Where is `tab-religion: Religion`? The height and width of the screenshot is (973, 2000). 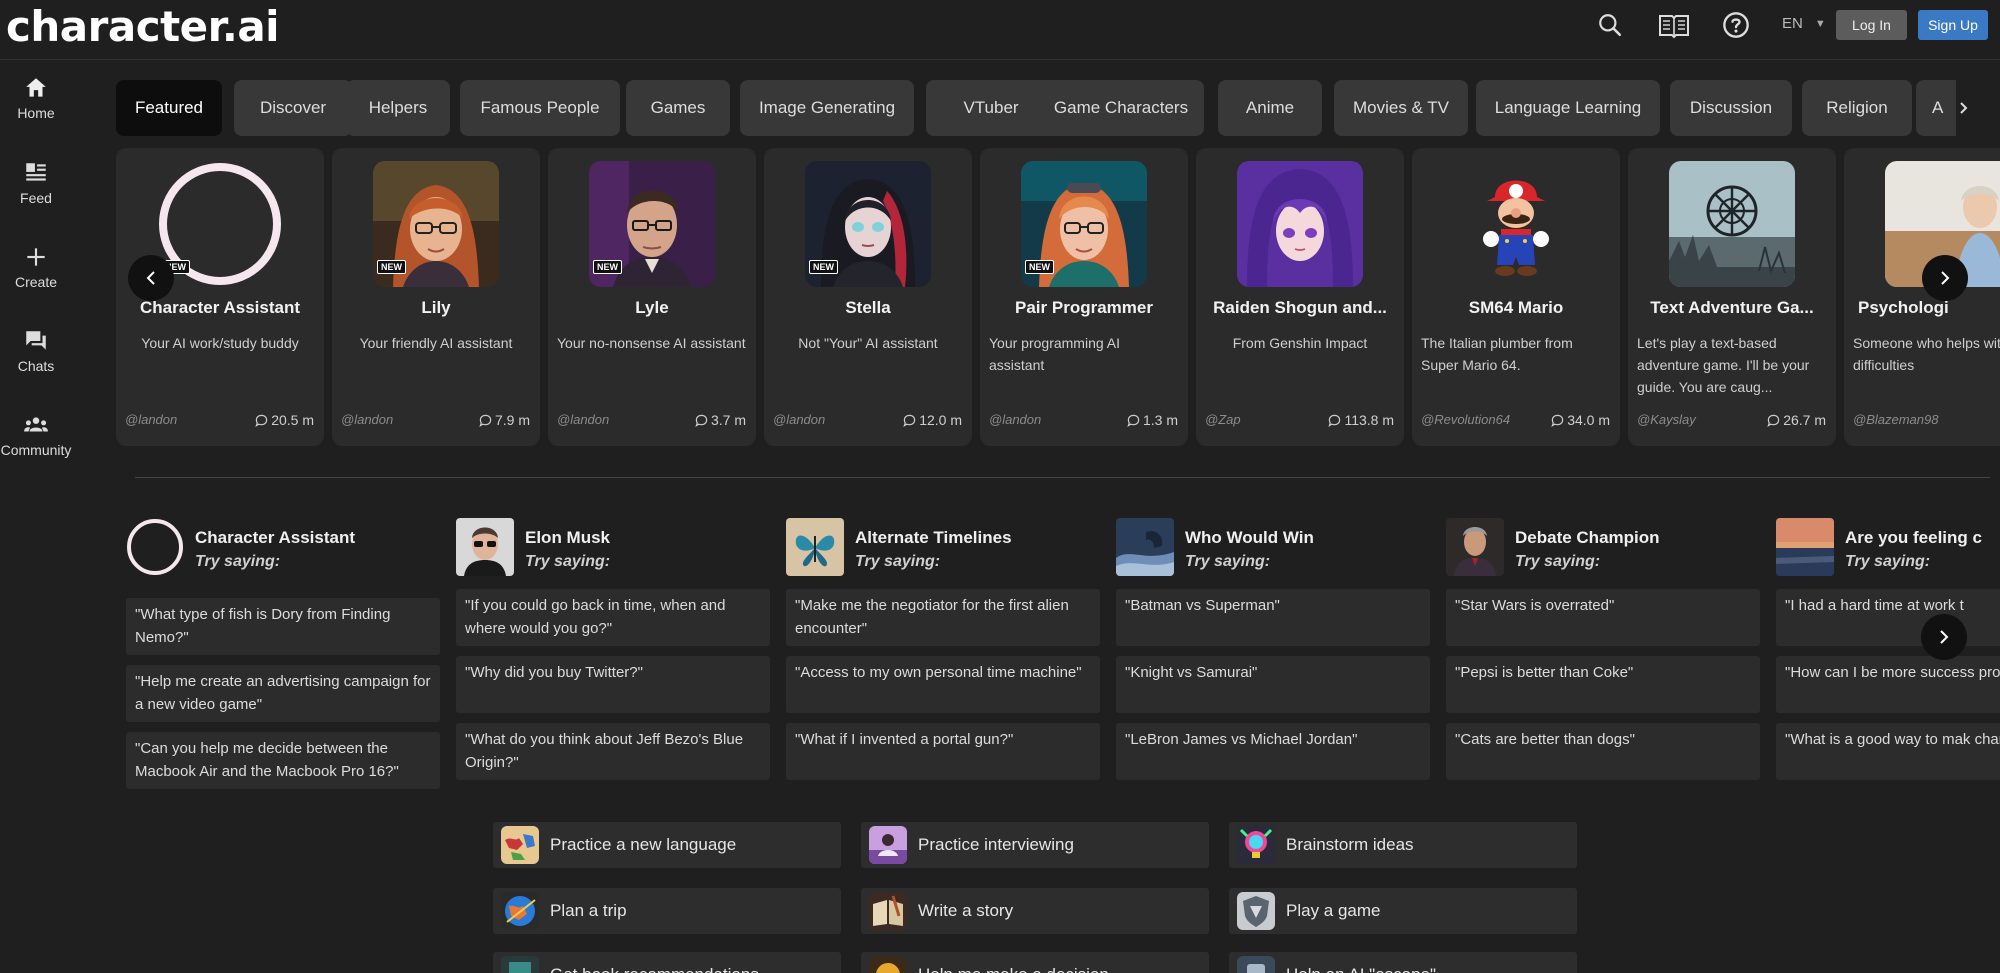
tab-religion: Religion is located at coordinates (1857, 108).